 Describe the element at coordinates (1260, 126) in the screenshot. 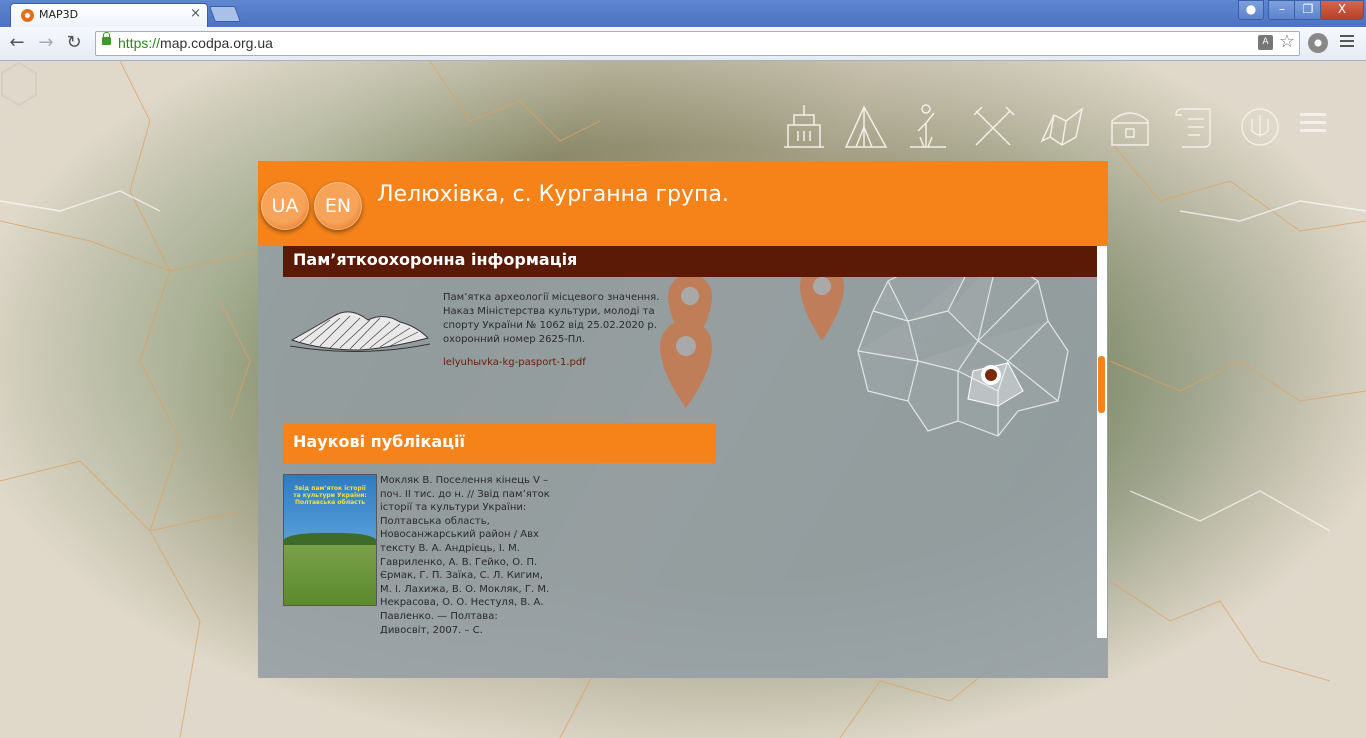

I see `emblem-icon` at that location.